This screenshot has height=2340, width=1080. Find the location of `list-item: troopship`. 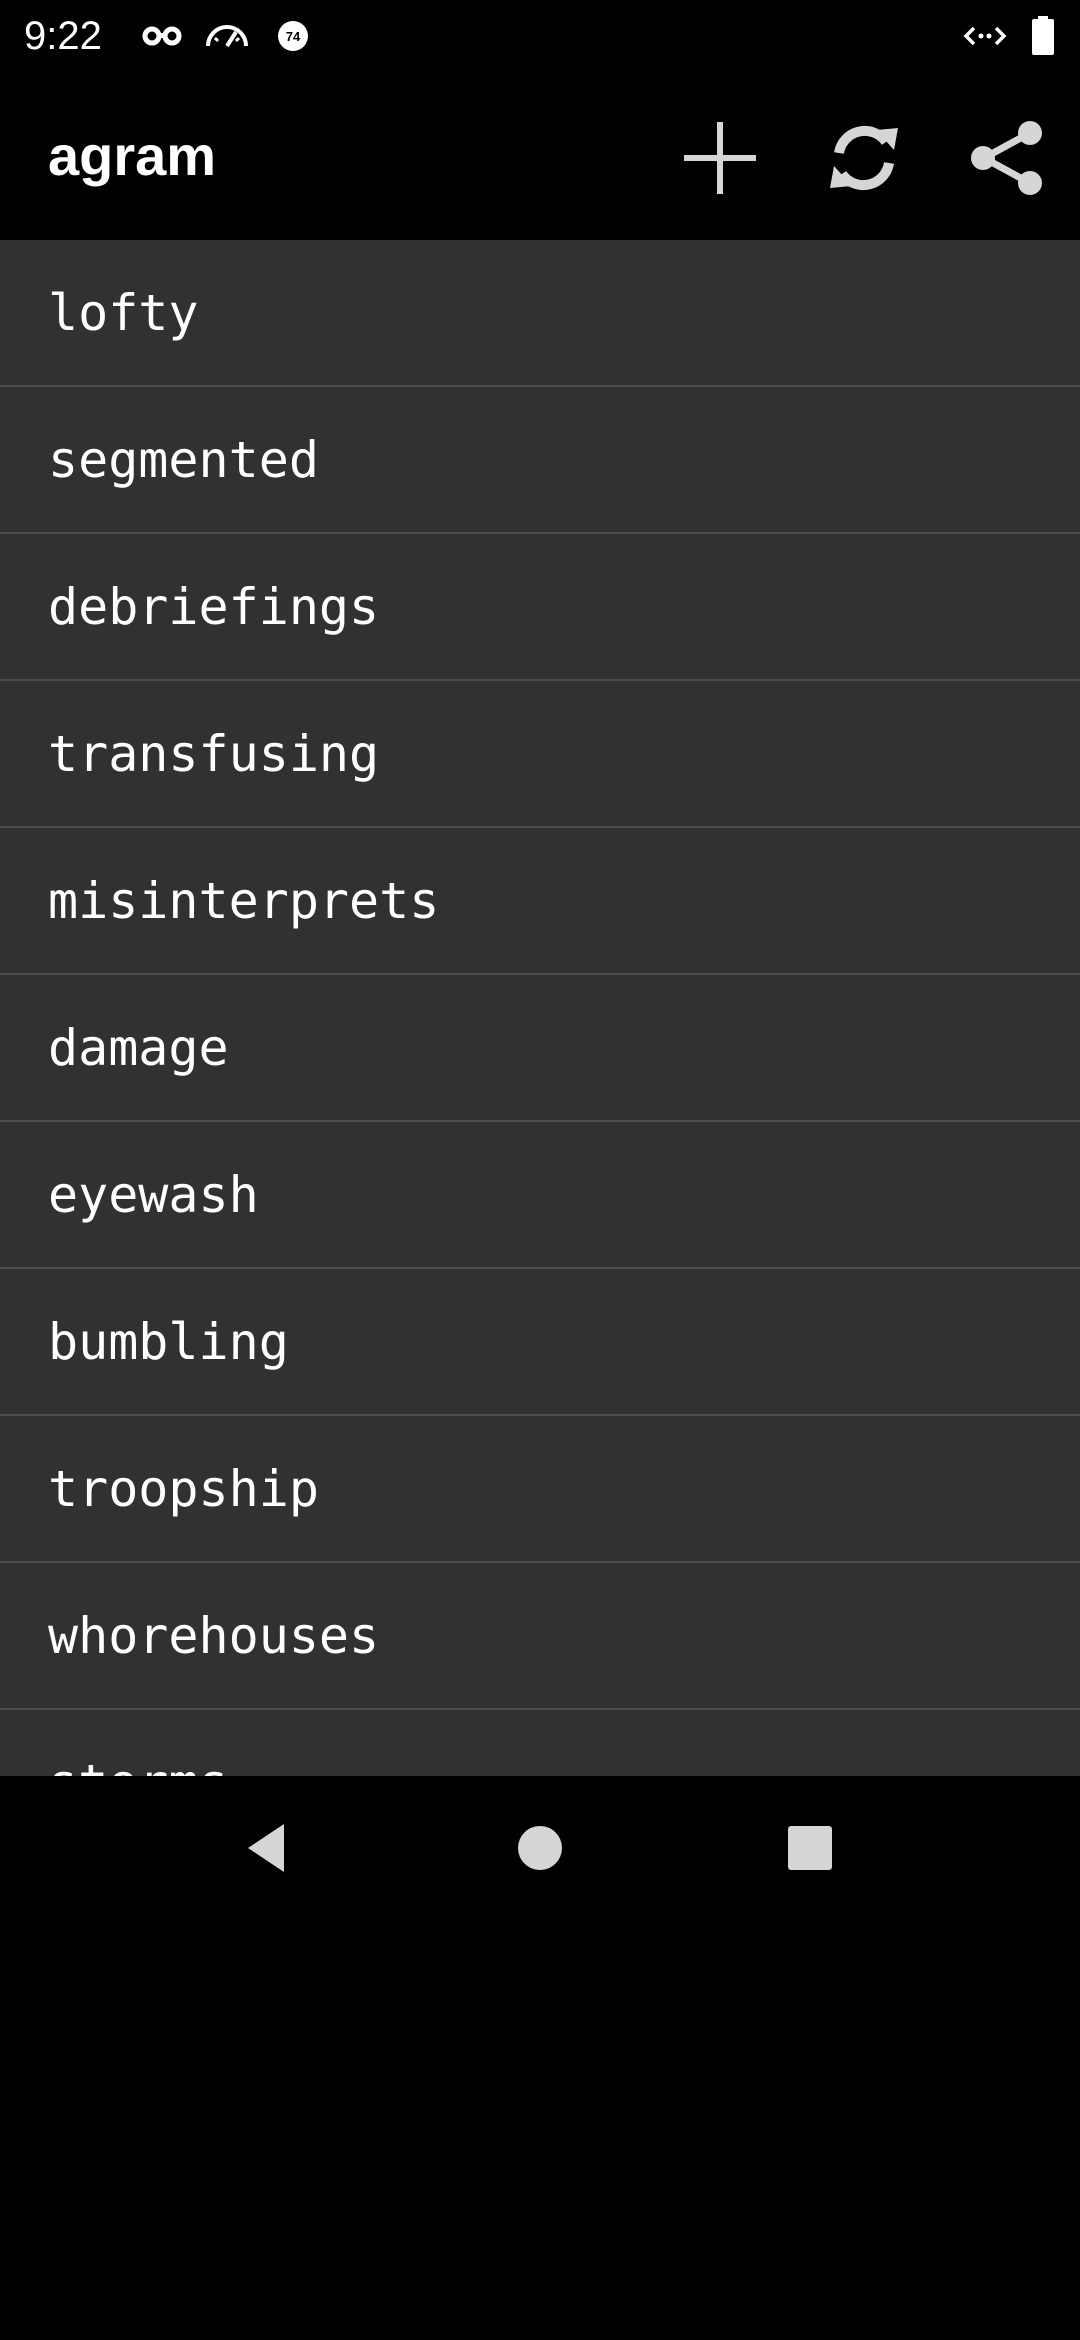

list-item: troopship is located at coordinates (540, 1489).